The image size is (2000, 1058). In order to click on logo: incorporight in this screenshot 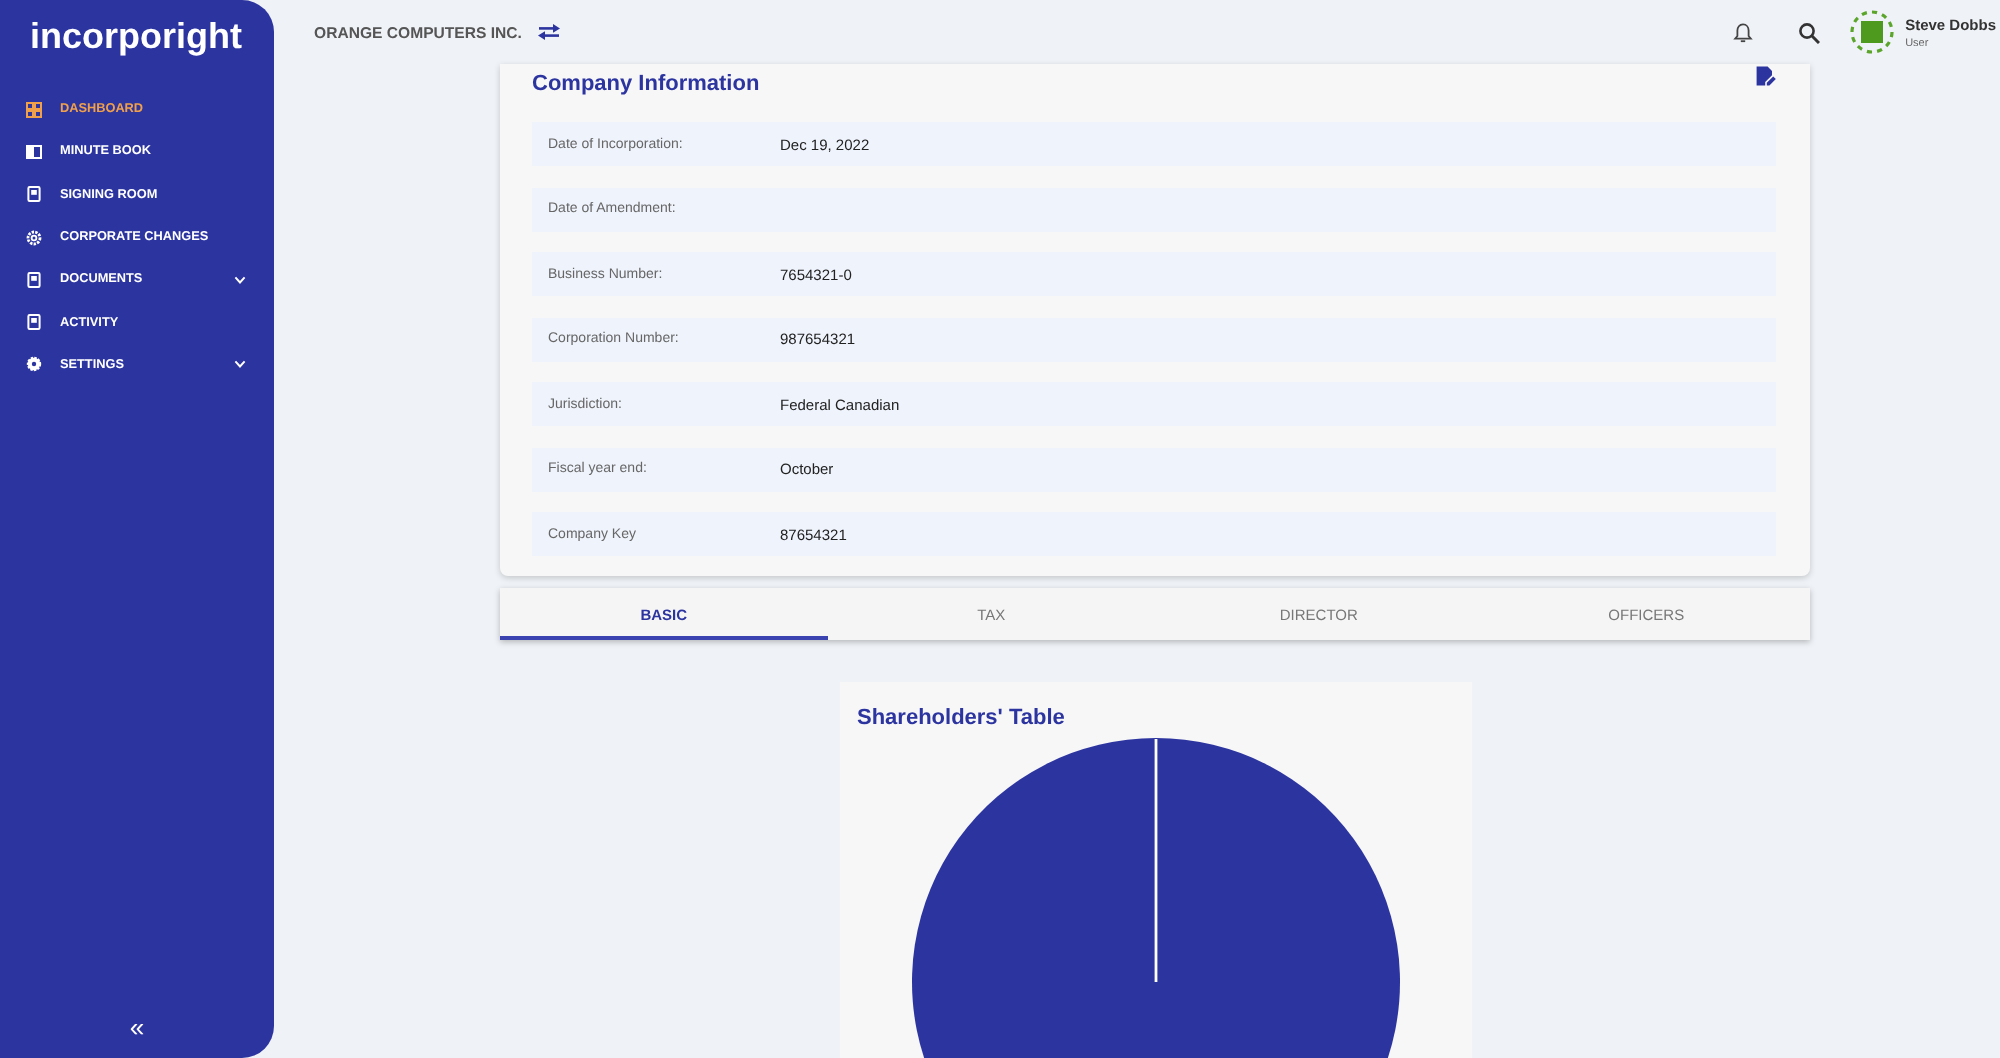, I will do `click(136, 36)`.